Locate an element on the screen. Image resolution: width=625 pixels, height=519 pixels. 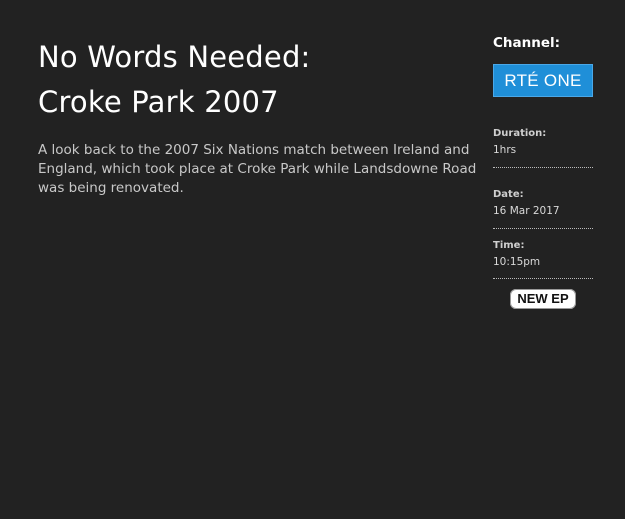
channel-logo-text: RTÉ ONE is located at coordinates (543, 80).